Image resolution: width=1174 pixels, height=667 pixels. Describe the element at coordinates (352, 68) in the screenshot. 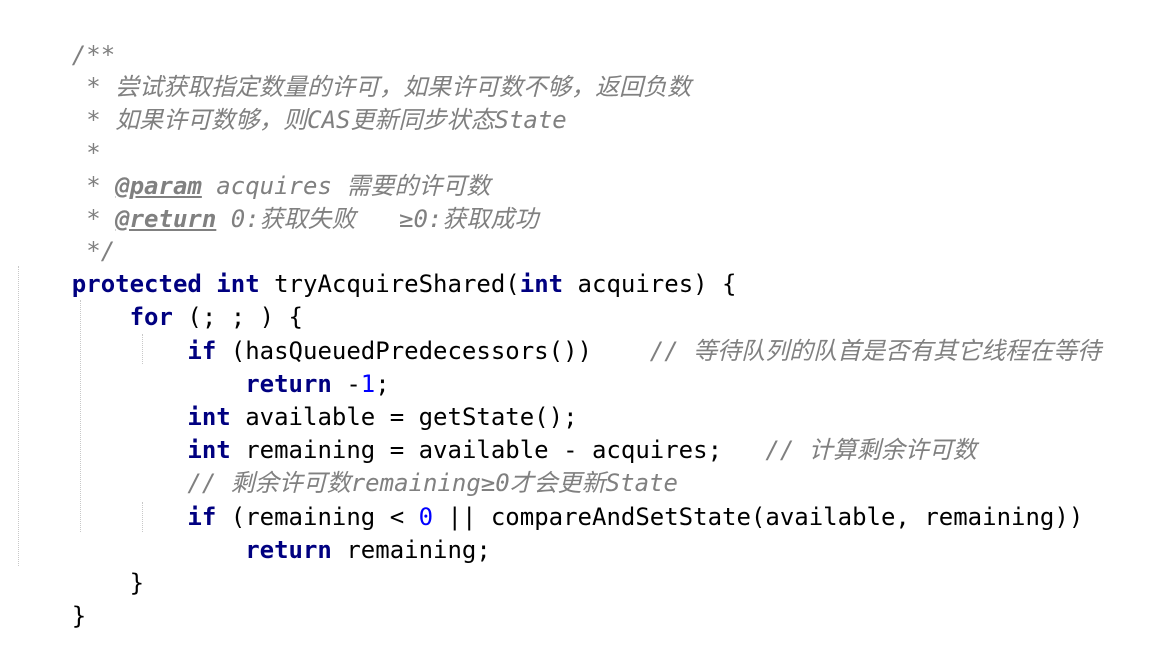

I see `code-line: * 尝试获取指定数量的许可，如果许可数不够，返回负数` at that location.